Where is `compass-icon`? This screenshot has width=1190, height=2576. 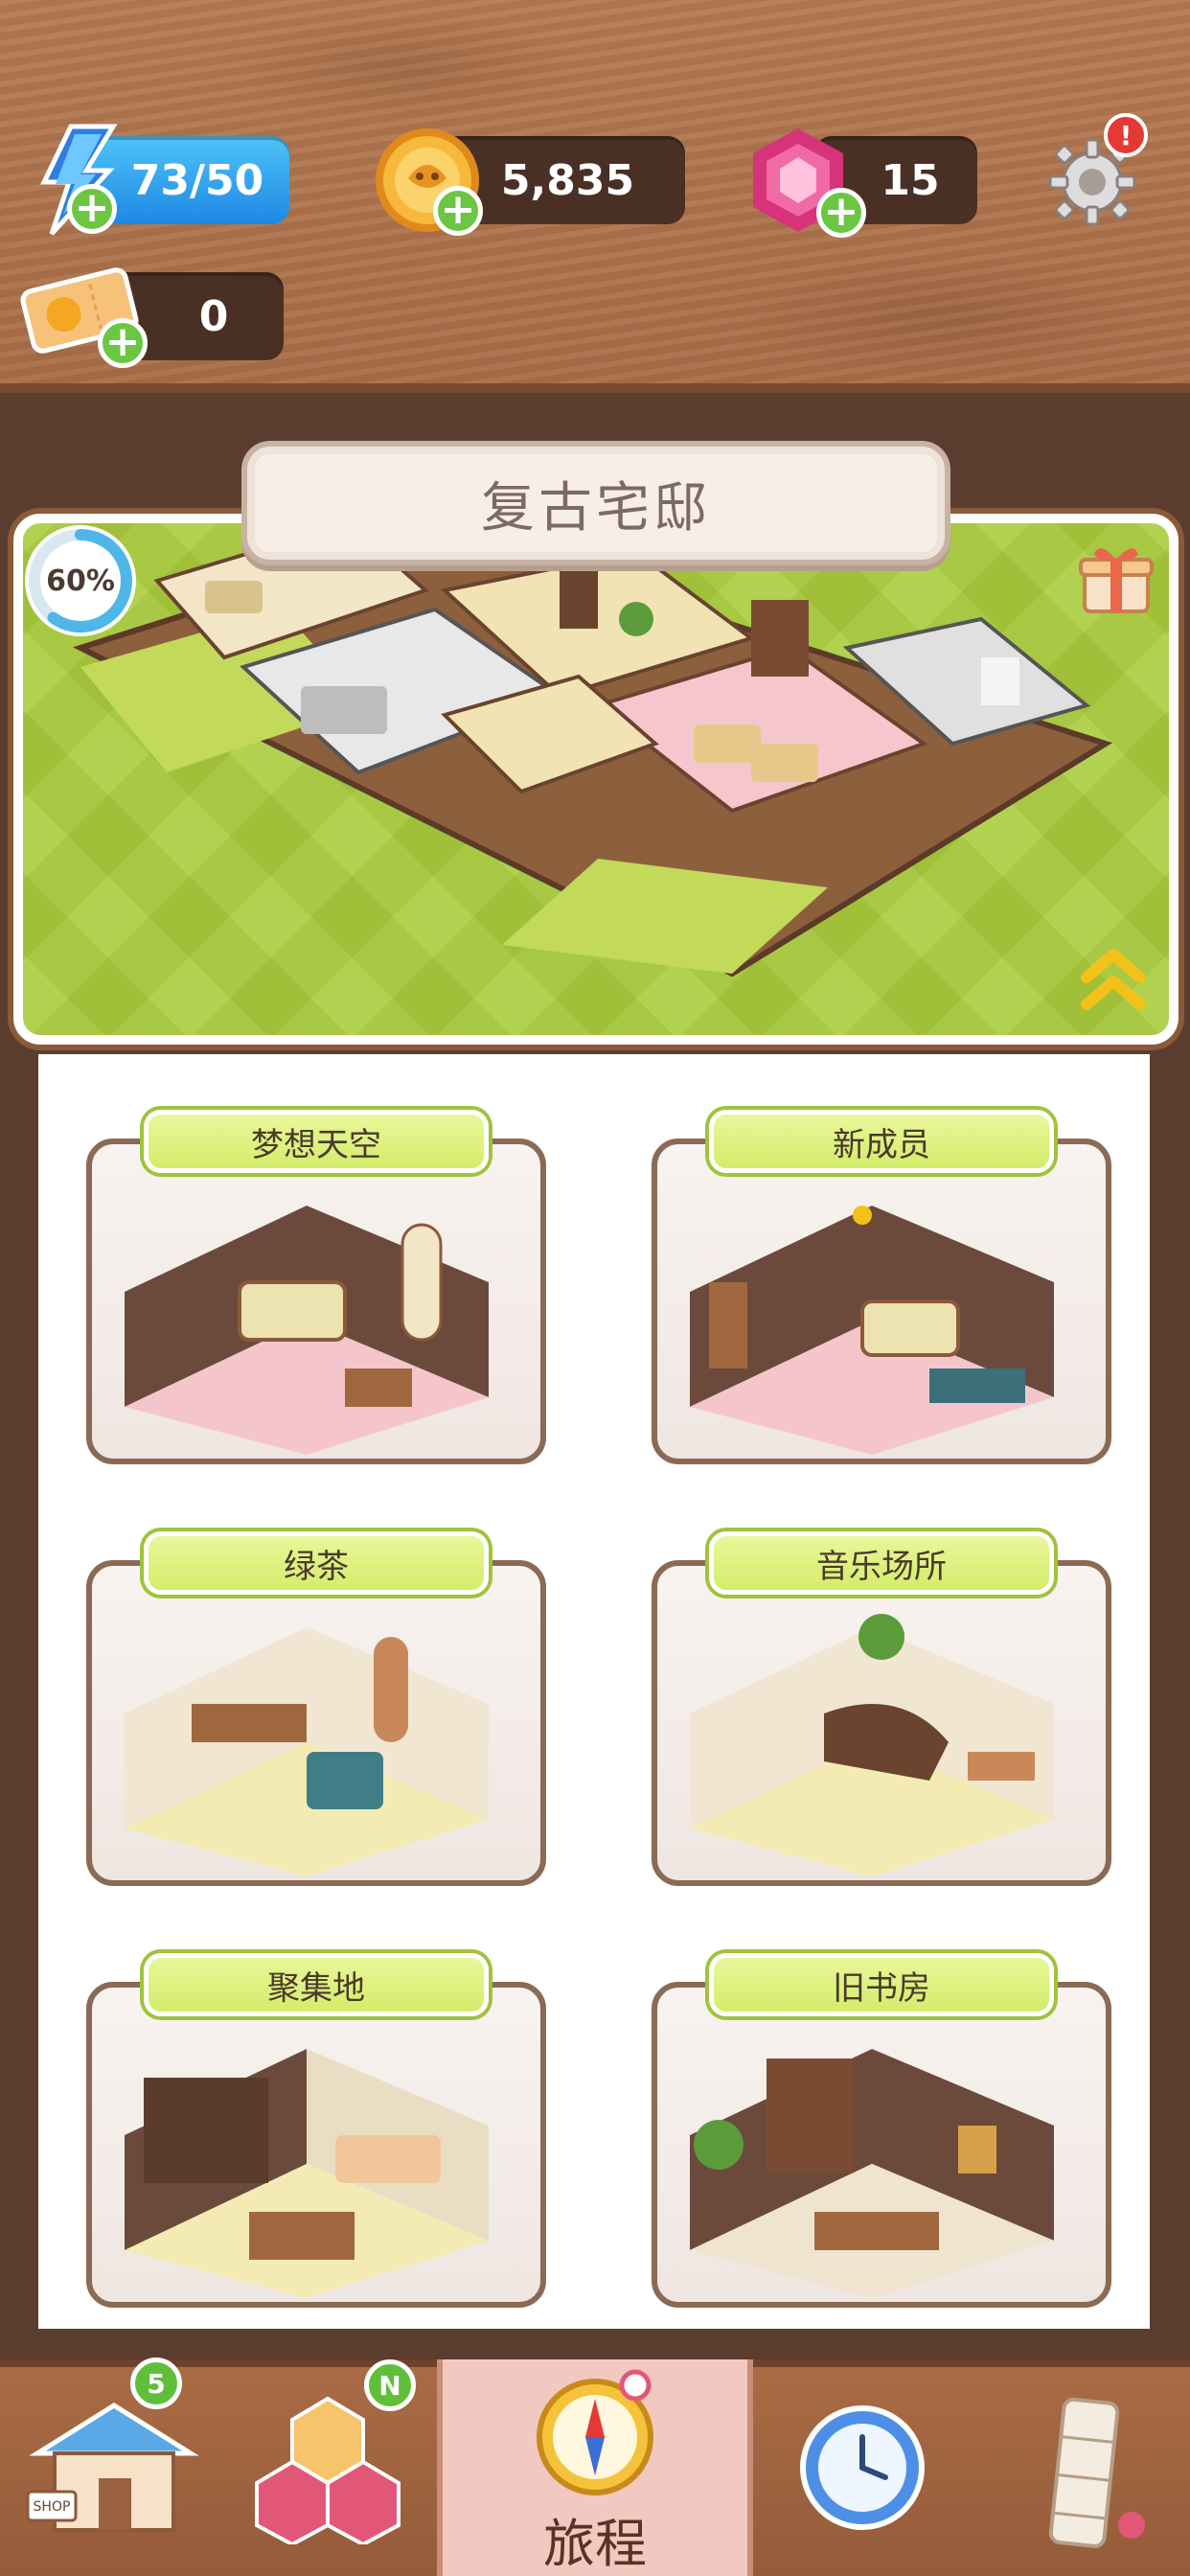
compass-icon is located at coordinates (595, 2432).